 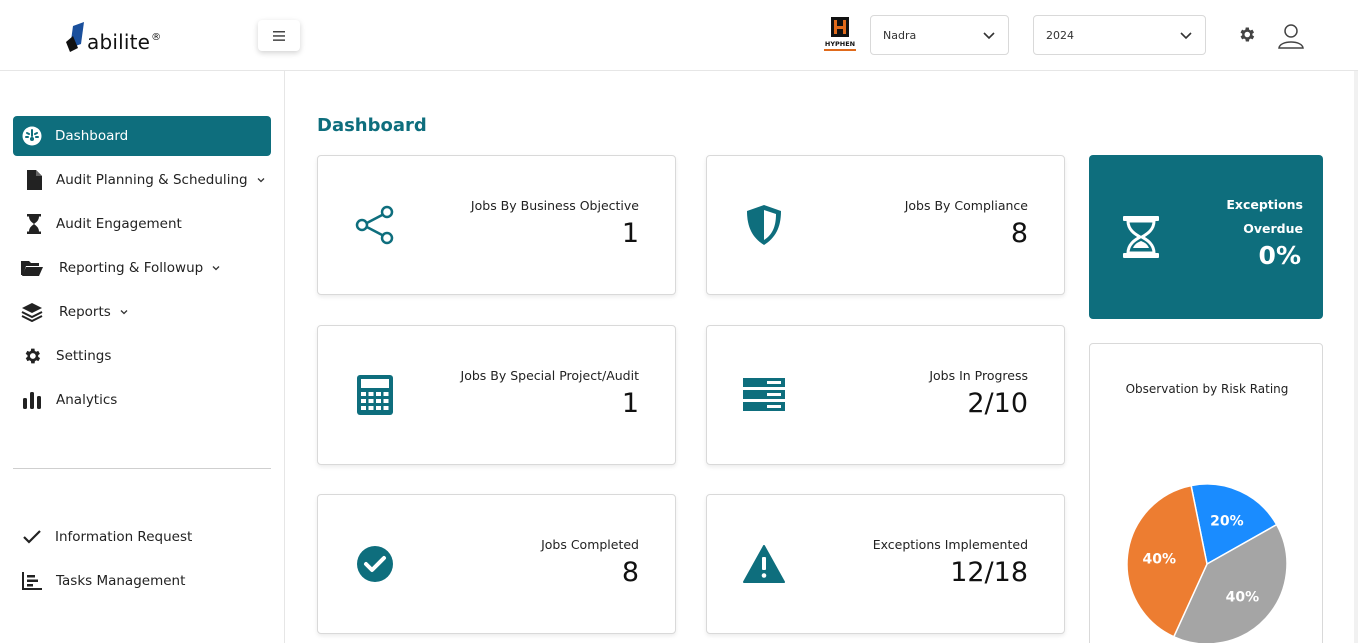 What do you see at coordinates (1273, 228) in the screenshot?
I see `overdue-label: Overdue` at bounding box center [1273, 228].